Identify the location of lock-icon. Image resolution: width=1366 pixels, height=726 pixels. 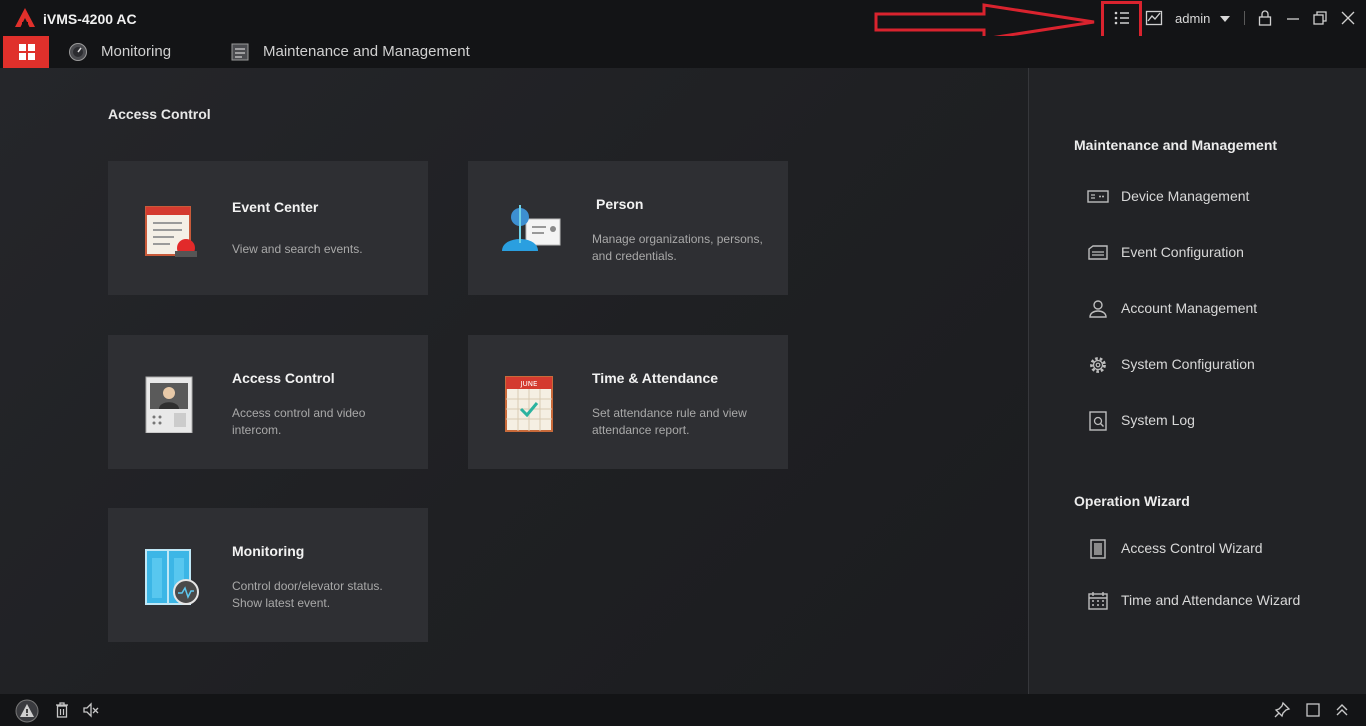
(1265, 18).